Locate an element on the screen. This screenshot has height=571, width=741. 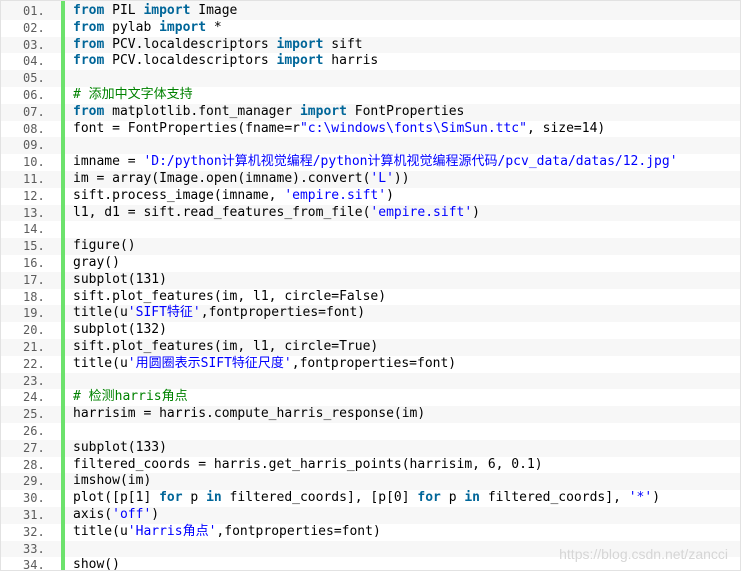
code-token: im = array(Image.open(imname).convert( is located at coordinates (222, 178).